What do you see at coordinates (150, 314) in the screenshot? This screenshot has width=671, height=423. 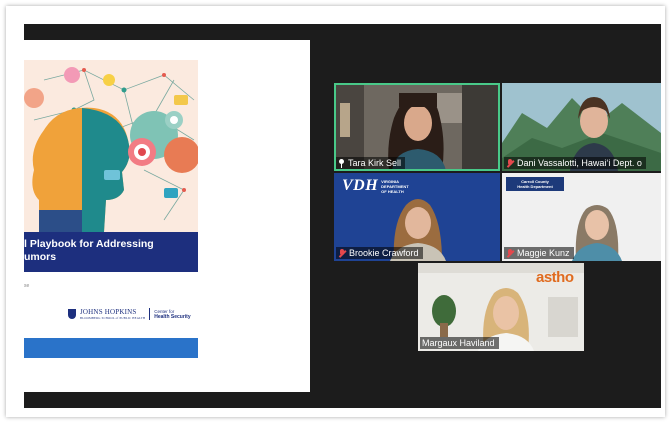 I see `logo-divider` at bounding box center [150, 314].